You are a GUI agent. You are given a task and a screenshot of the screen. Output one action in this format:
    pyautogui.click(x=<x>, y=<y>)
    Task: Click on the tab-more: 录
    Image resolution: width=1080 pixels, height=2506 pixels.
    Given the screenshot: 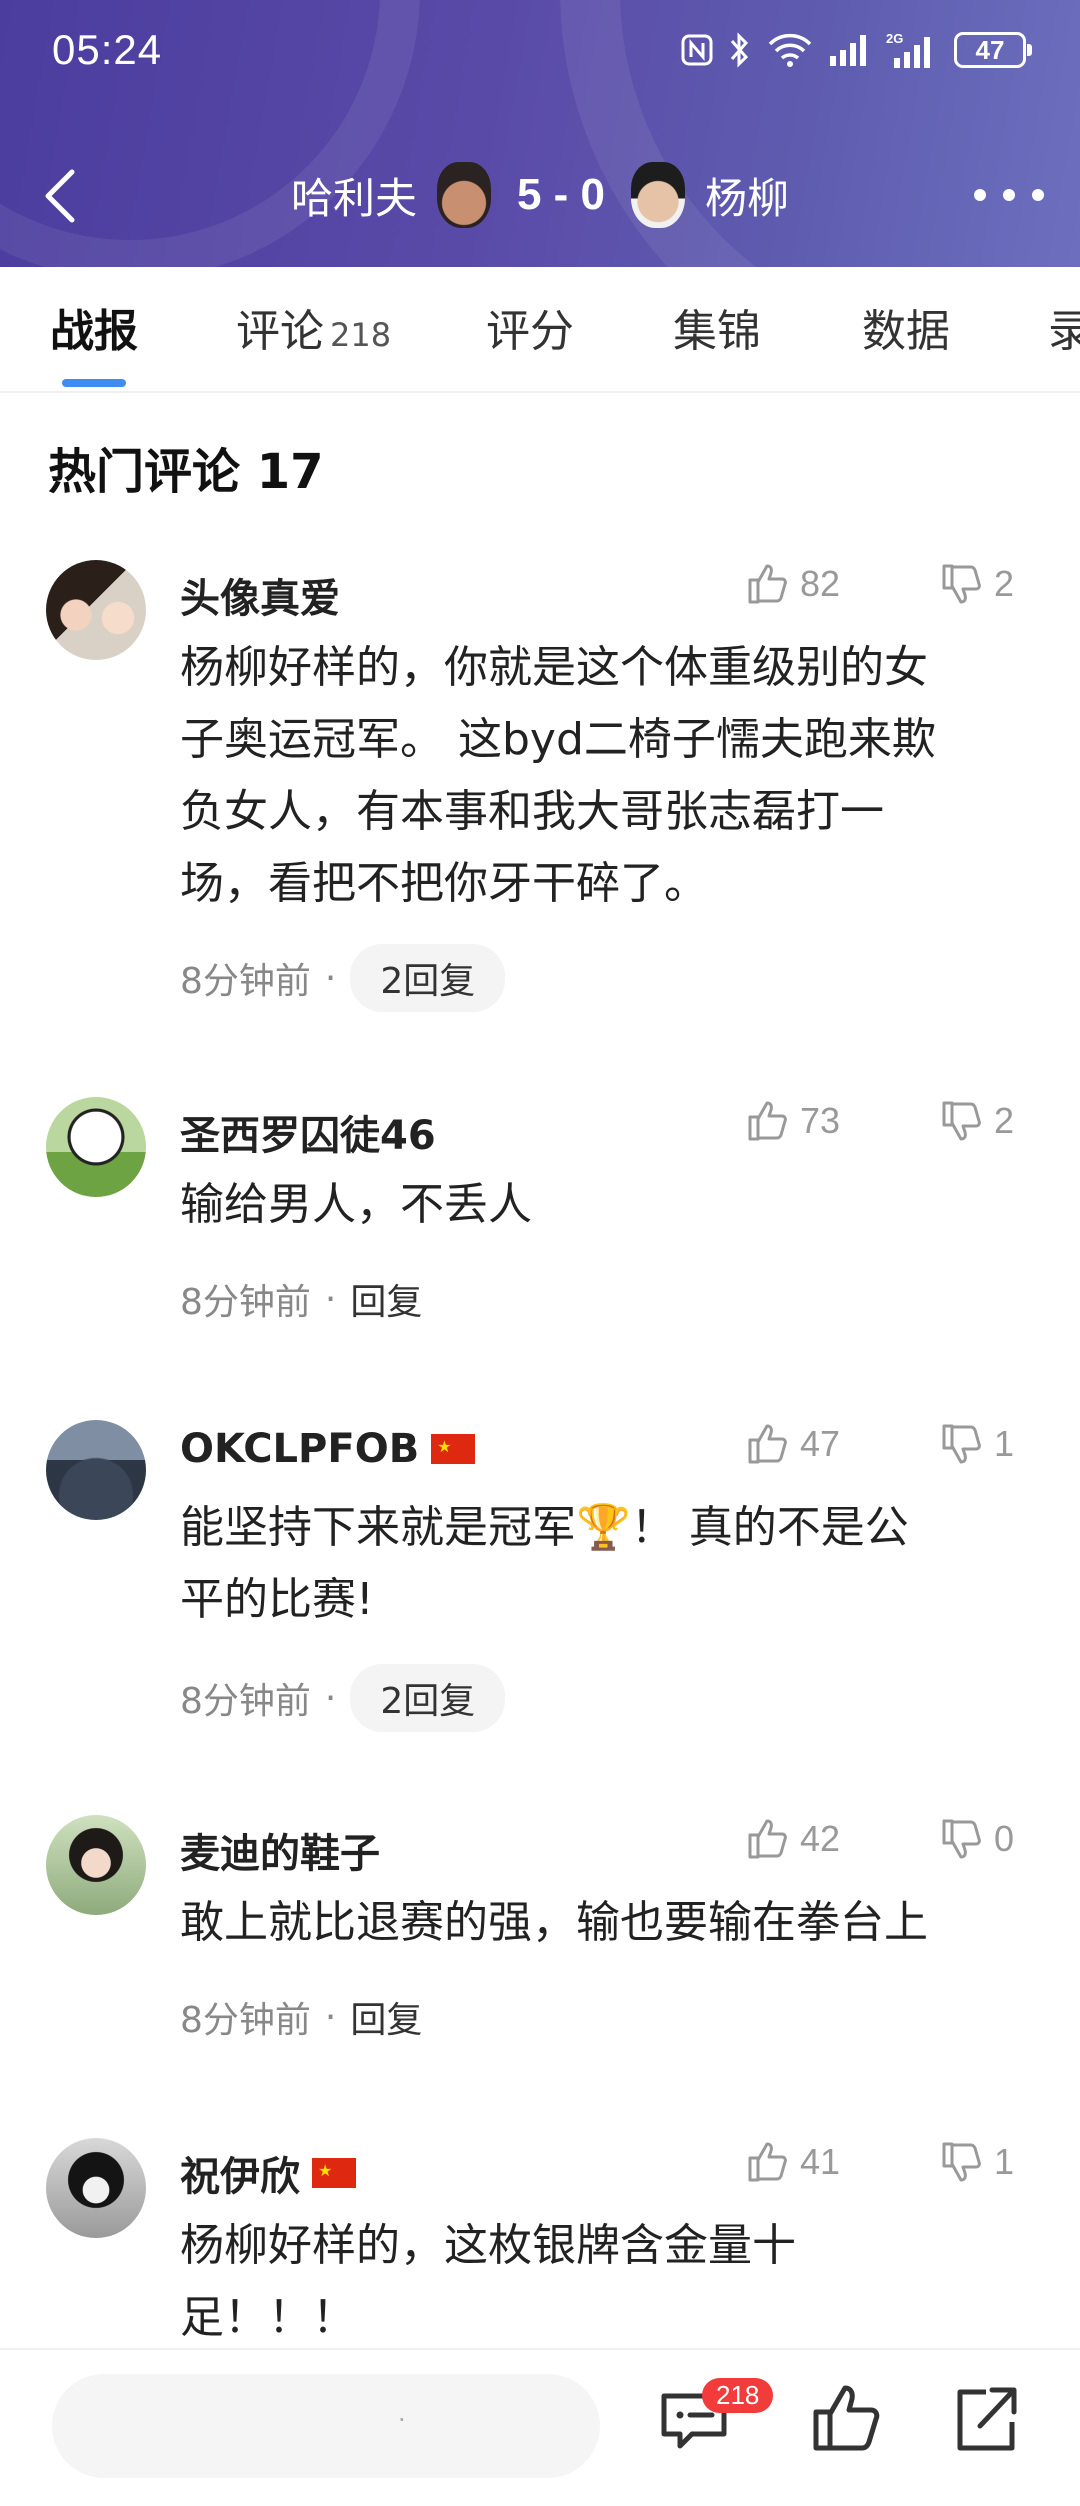 What is the action you would take?
    pyautogui.click(x=1064, y=327)
    